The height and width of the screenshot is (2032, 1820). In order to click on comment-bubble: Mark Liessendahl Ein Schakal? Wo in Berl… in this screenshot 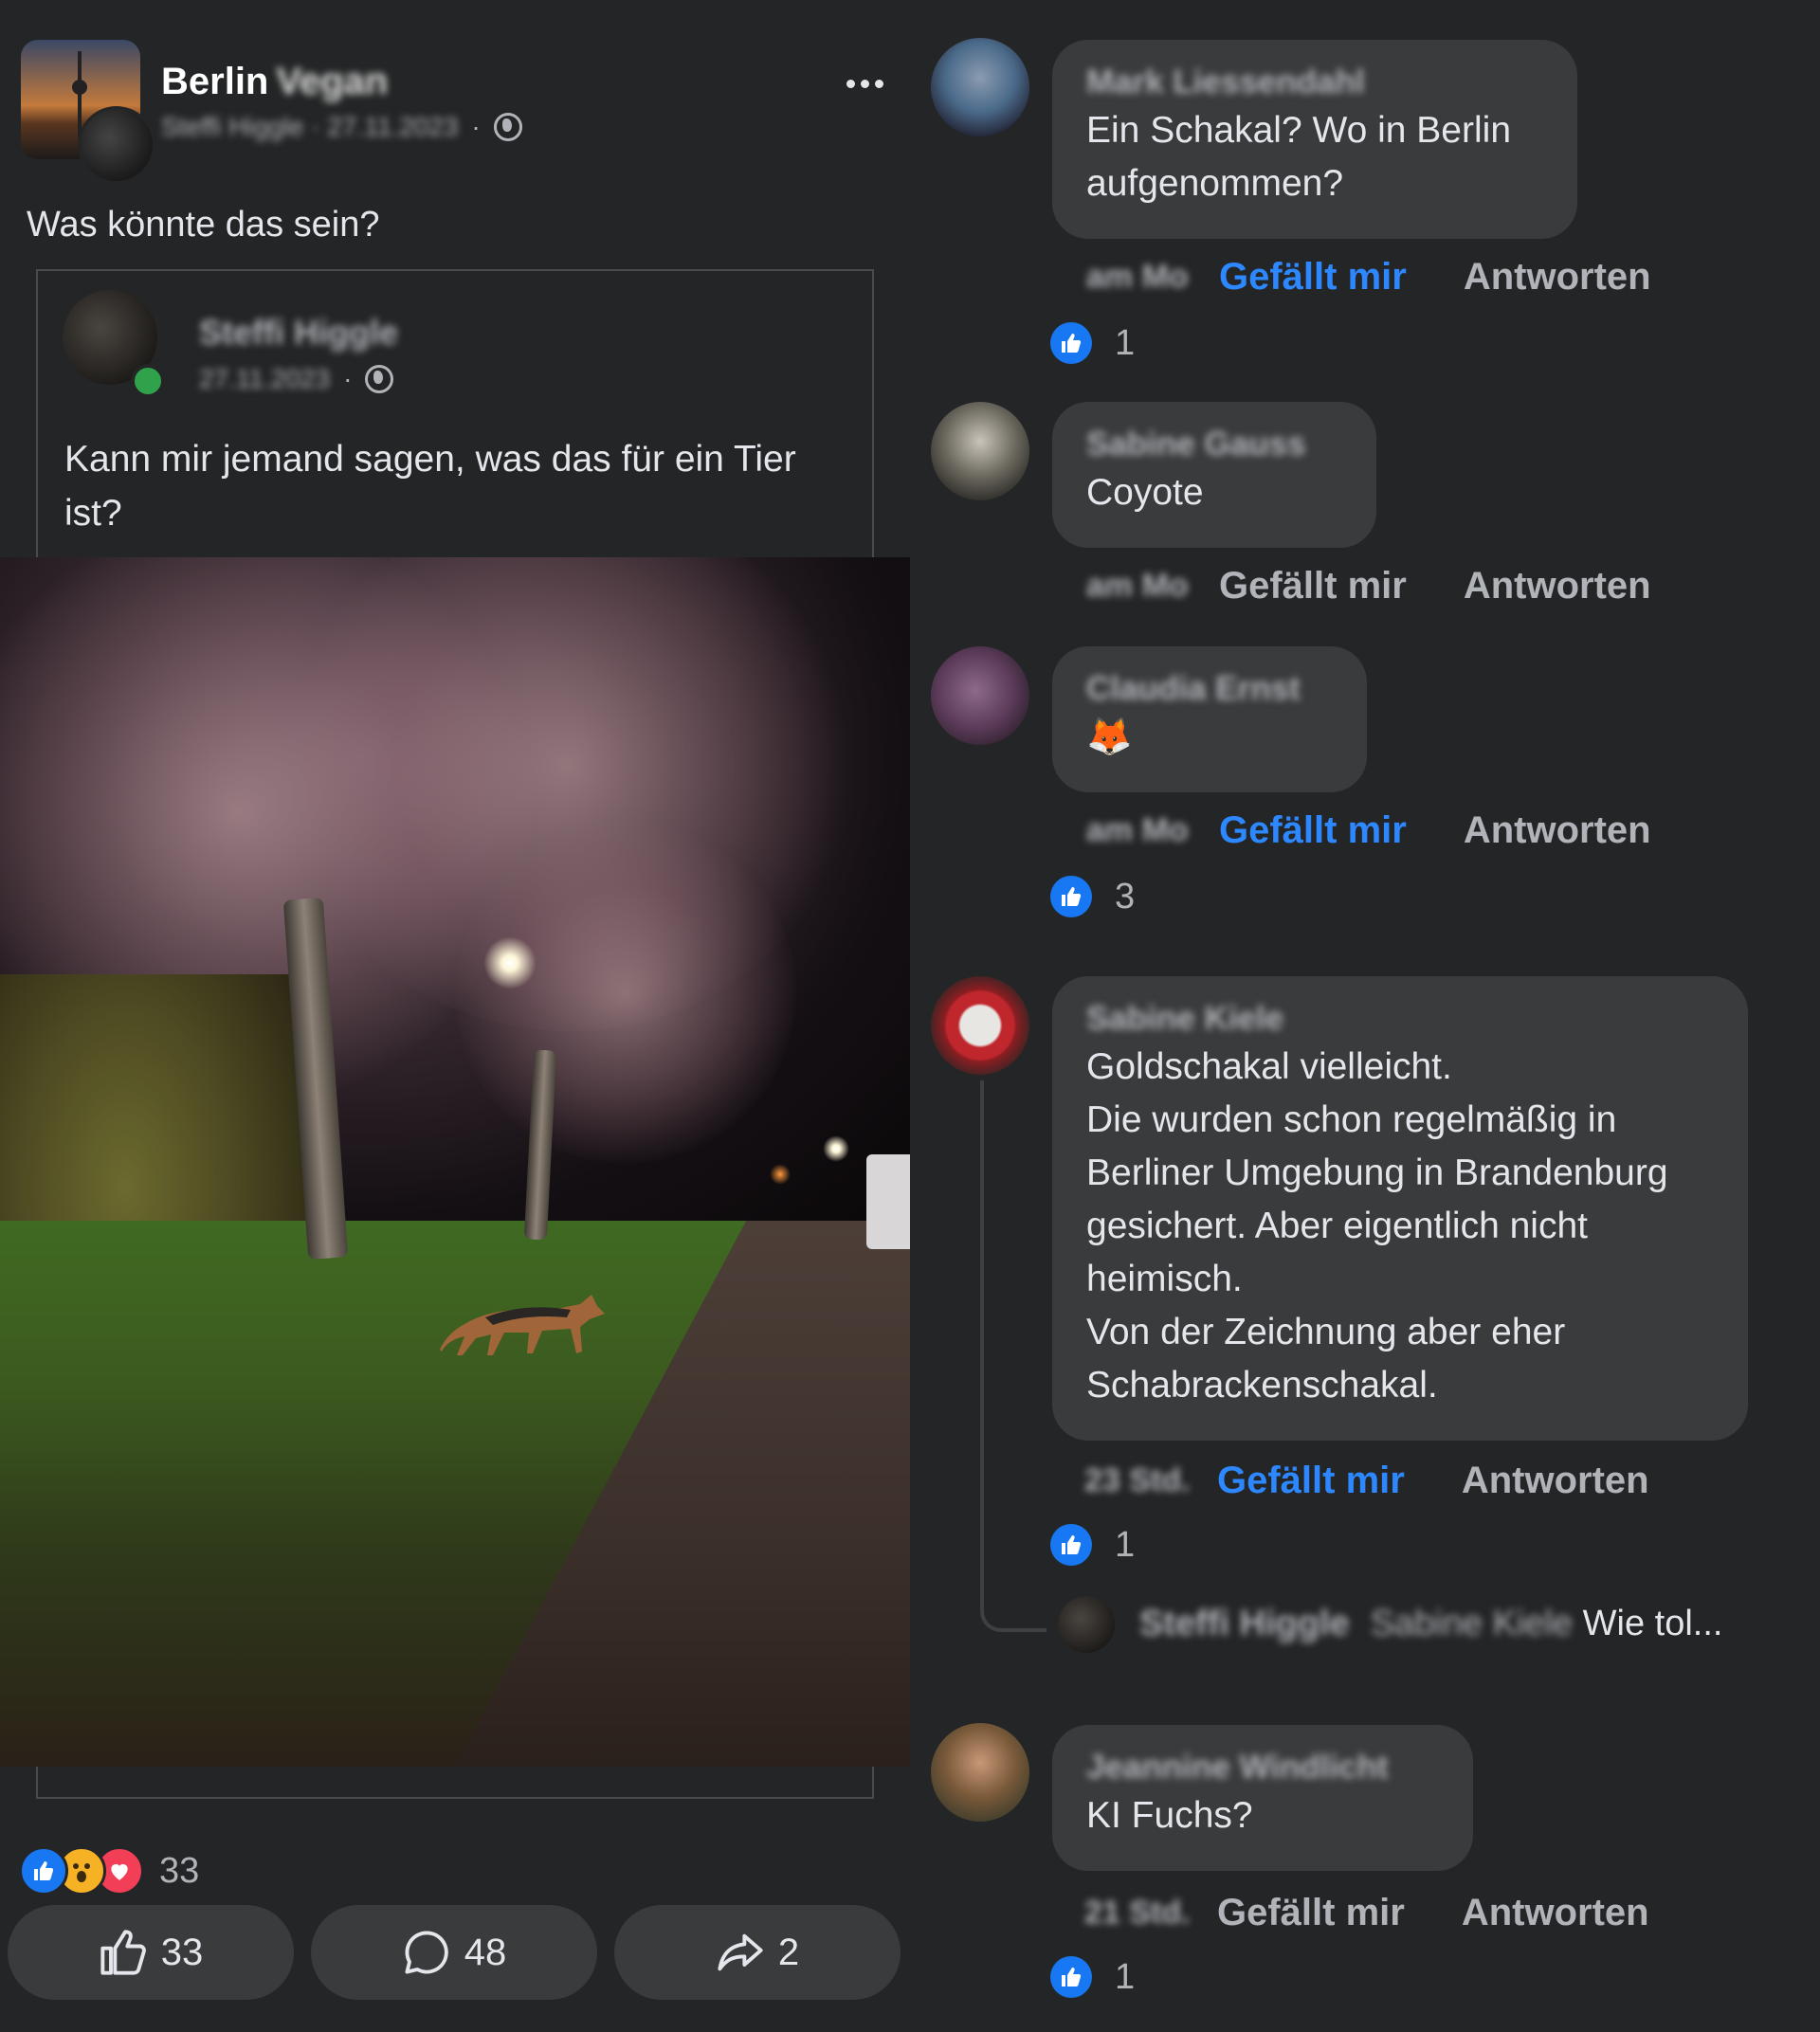, I will do `click(1314, 139)`.